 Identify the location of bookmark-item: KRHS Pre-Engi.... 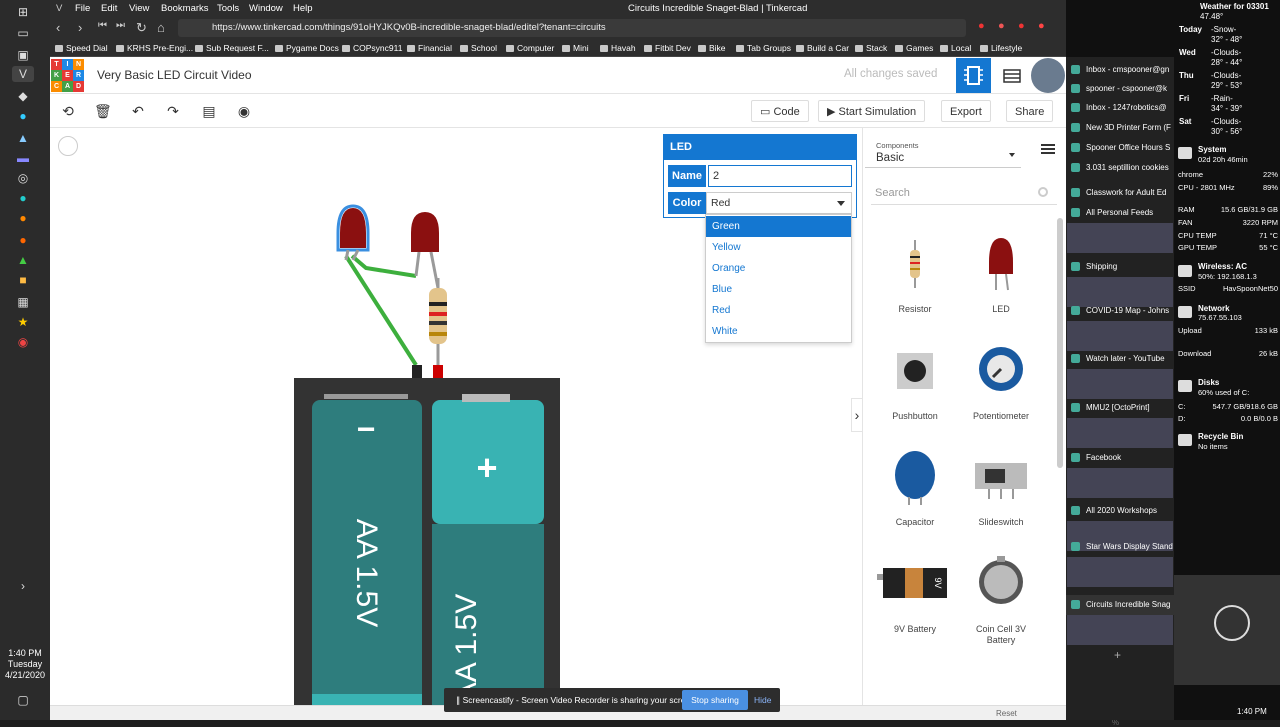
(154, 48).